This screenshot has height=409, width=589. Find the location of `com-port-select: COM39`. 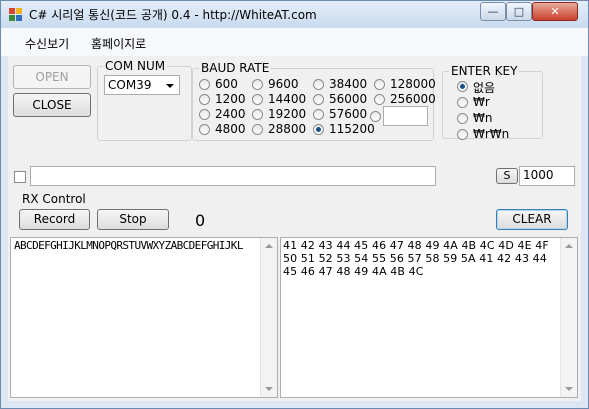

com-port-select: COM39 is located at coordinates (142, 85).